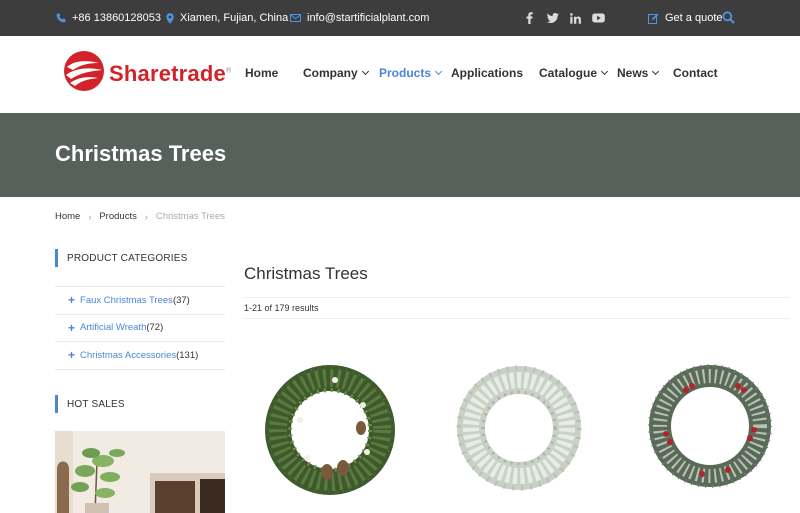 This screenshot has height=513, width=800. What do you see at coordinates (61, 18) in the screenshot?
I see `phone-icon` at bounding box center [61, 18].